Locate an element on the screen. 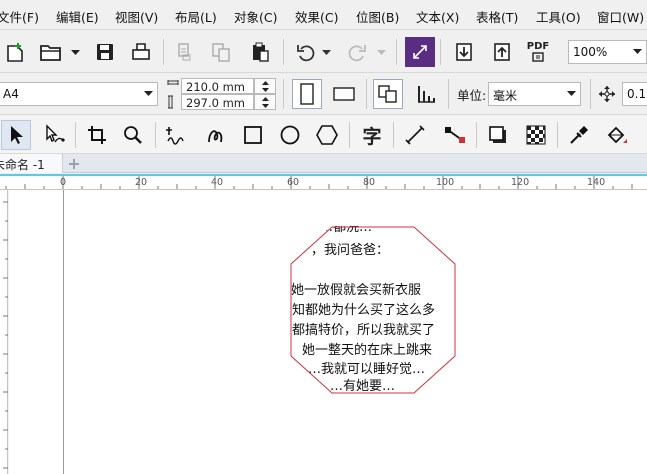  import-icon is located at coordinates (464, 52).